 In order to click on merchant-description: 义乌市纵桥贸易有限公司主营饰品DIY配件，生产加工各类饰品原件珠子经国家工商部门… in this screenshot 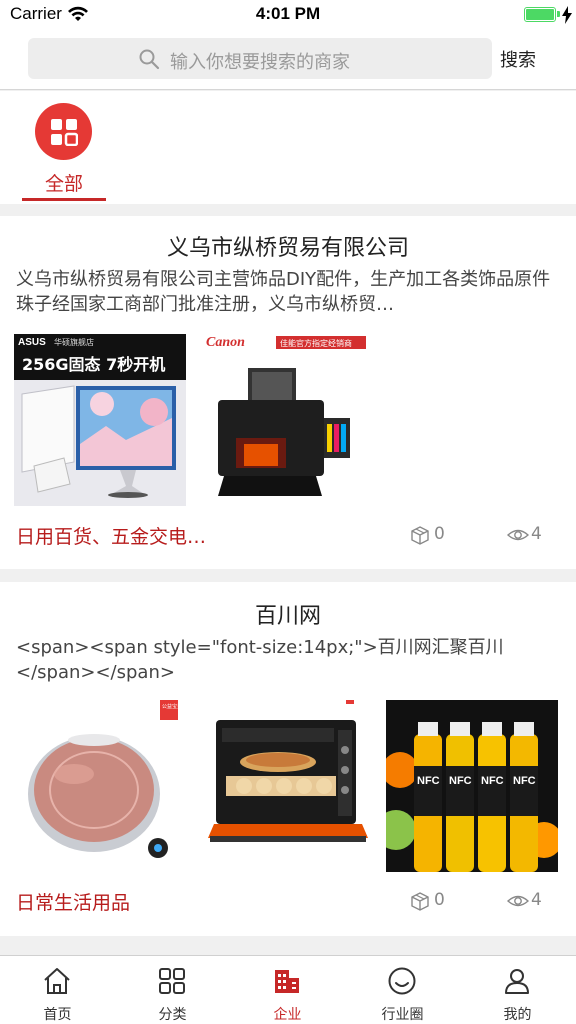, I will do `click(283, 292)`.